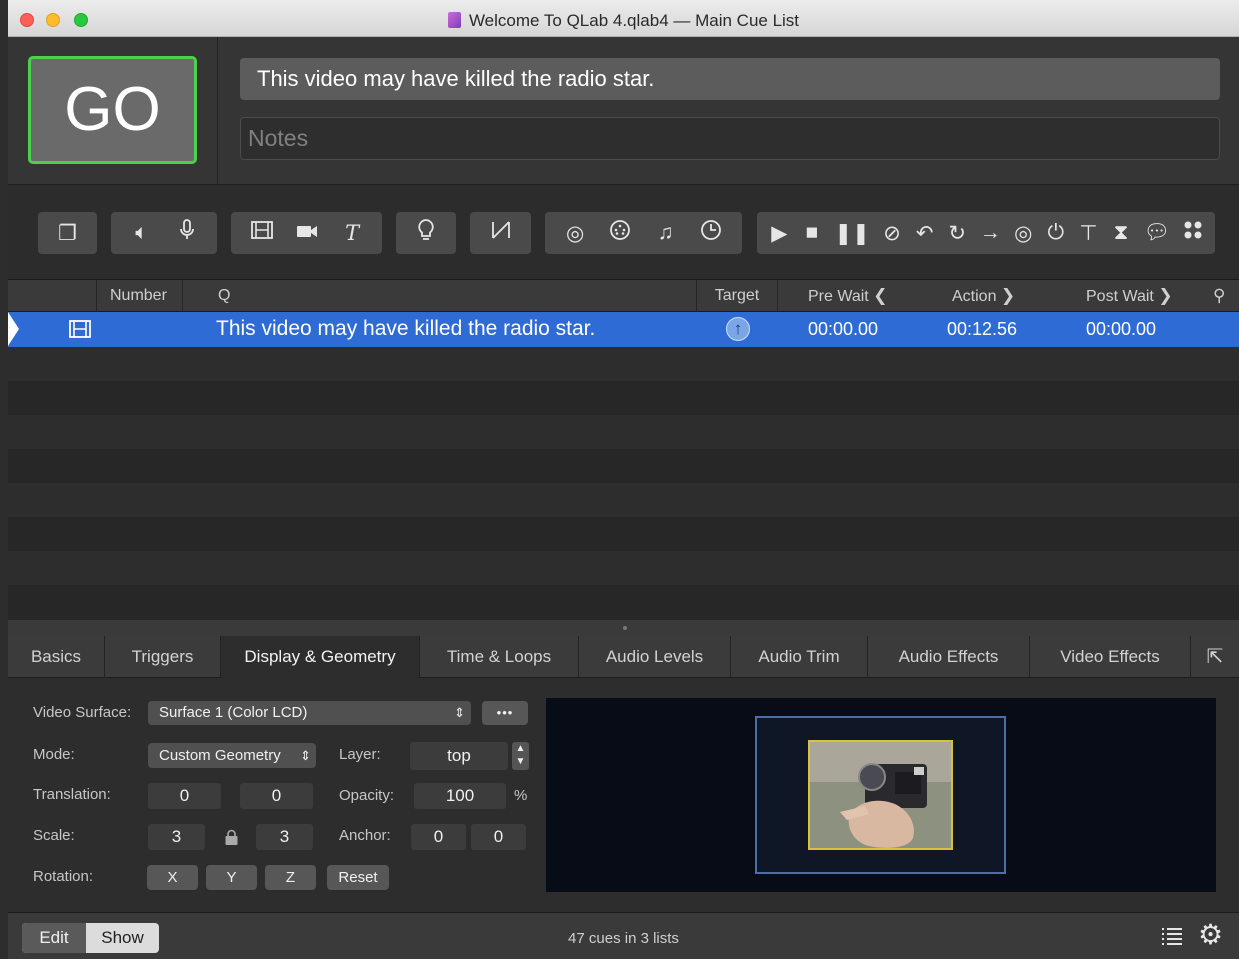 Image resolution: width=1239 pixels, height=959 pixels. What do you see at coordinates (1172, 939) in the screenshot?
I see `list-view-icon` at bounding box center [1172, 939].